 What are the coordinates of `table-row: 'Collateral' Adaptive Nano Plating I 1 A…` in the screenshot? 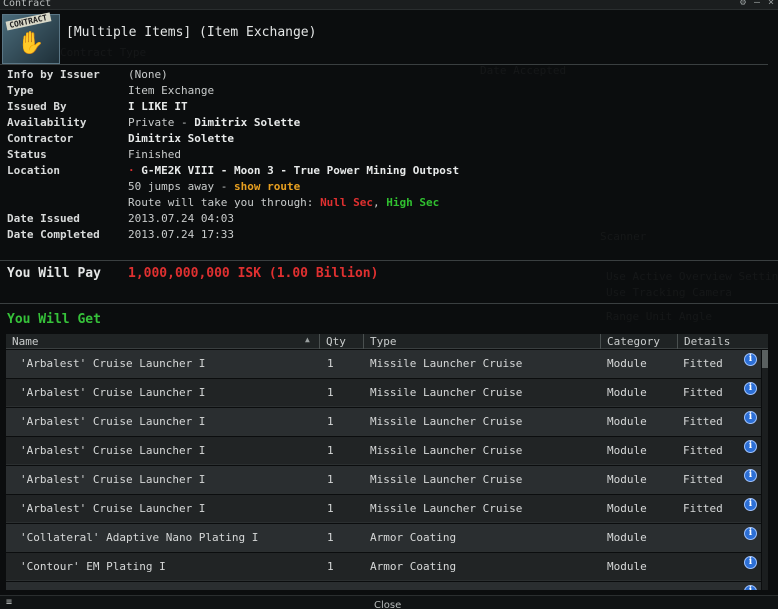 It's located at (383, 538).